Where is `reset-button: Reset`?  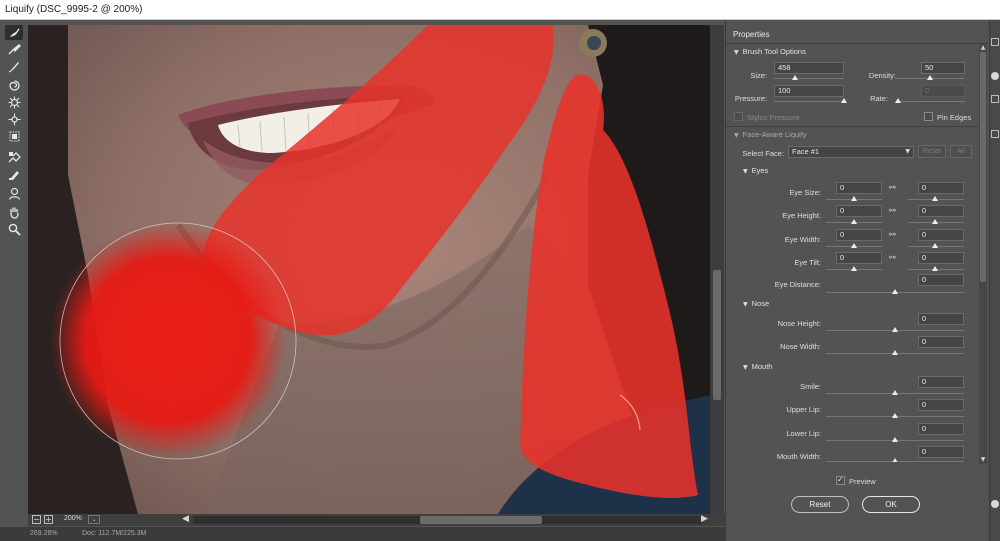 reset-button: Reset is located at coordinates (820, 504).